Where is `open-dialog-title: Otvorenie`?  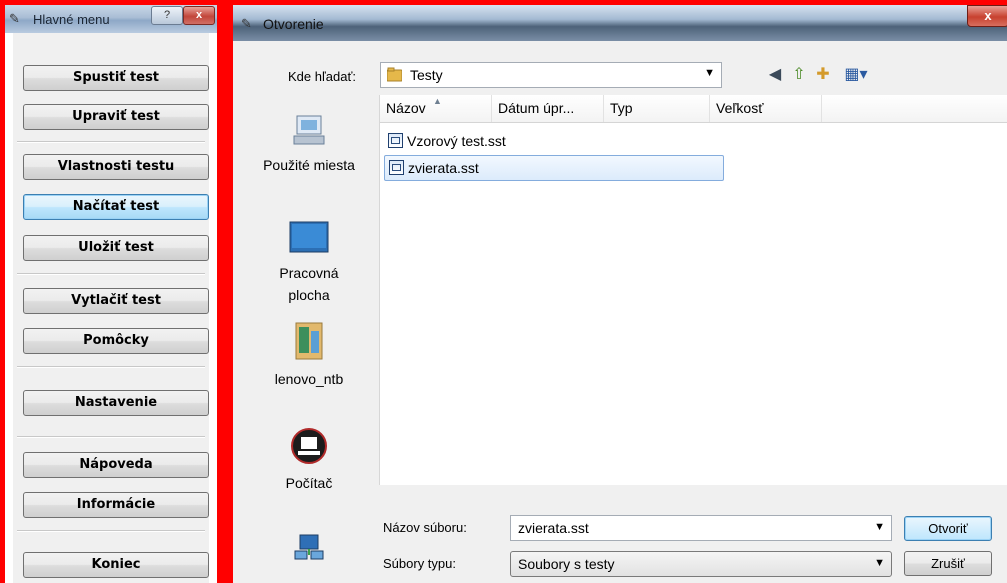 open-dialog-title: Otvorenie is located at coordinates (293, 24).